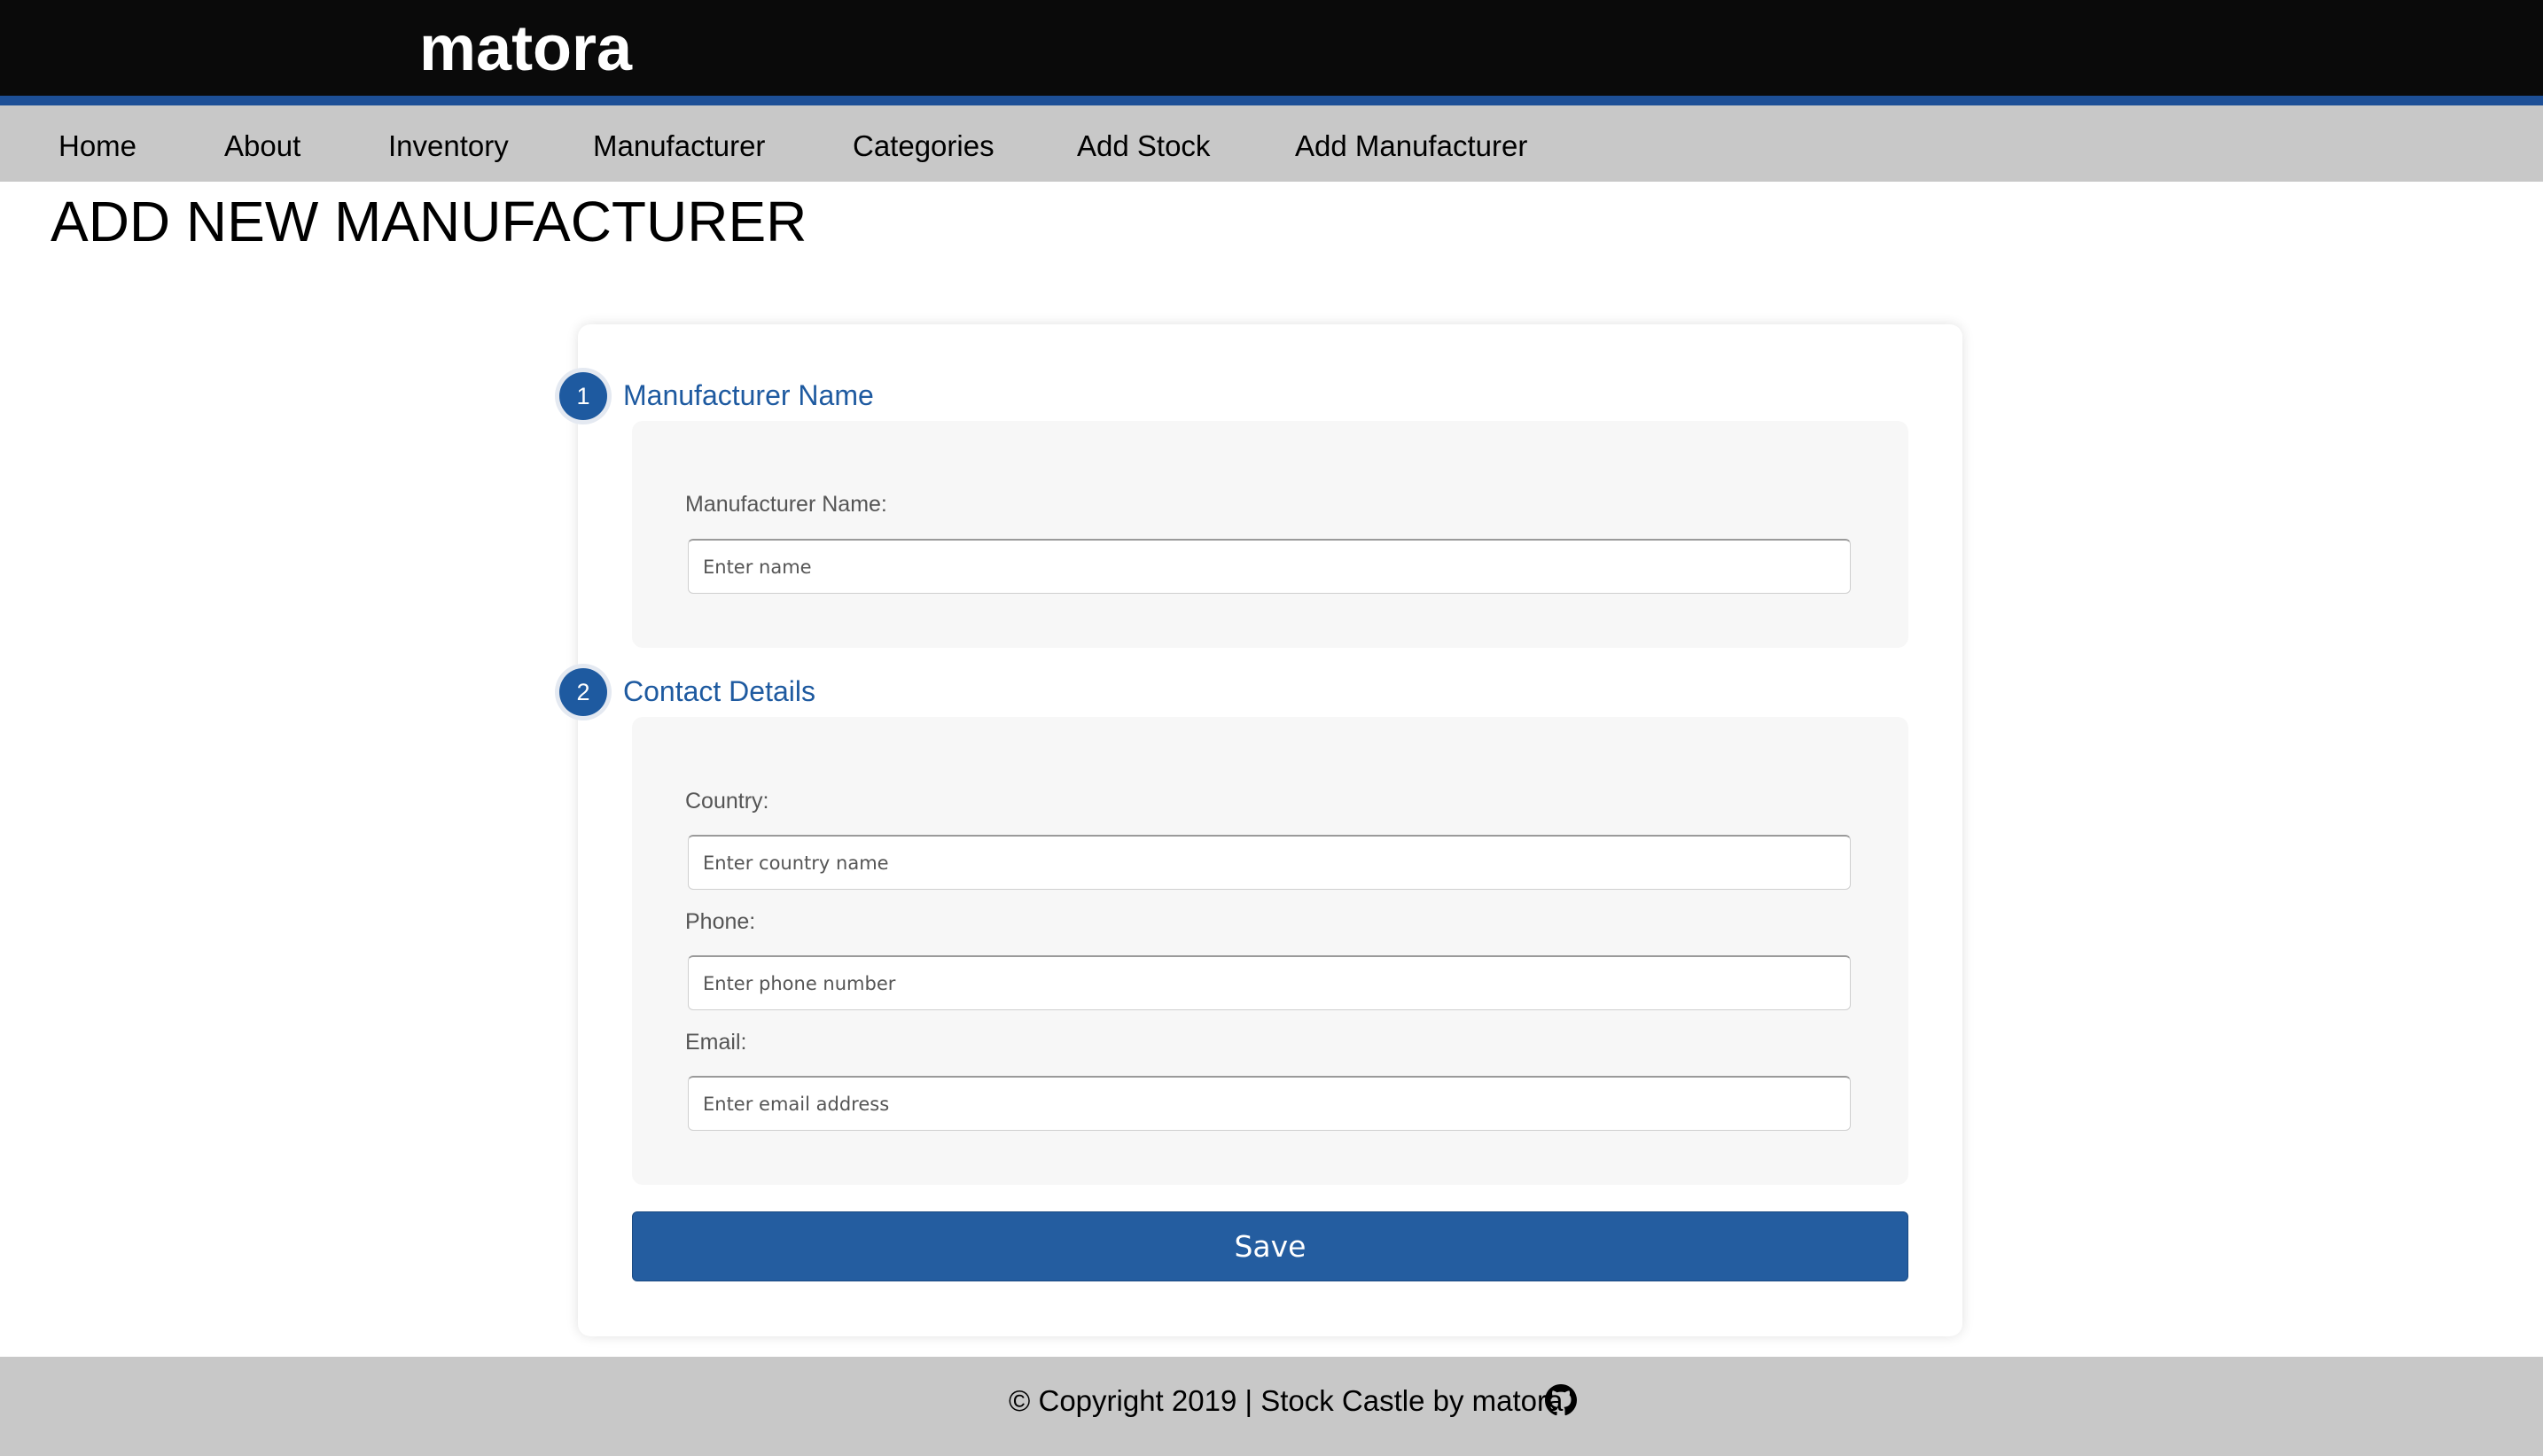 The width and height of the screenshot is (2543, 1456). I want to click on nav-item-add-manufacturer: Add Manufacturer, so click(1411, 143).